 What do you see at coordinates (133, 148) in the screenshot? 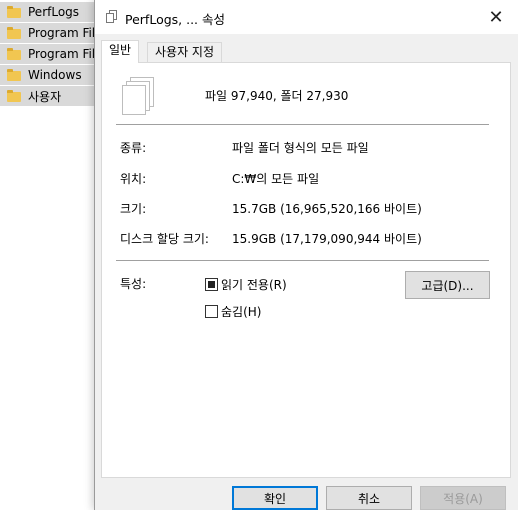
I see `type-label: 종류:` at bounding box center [133, 148].